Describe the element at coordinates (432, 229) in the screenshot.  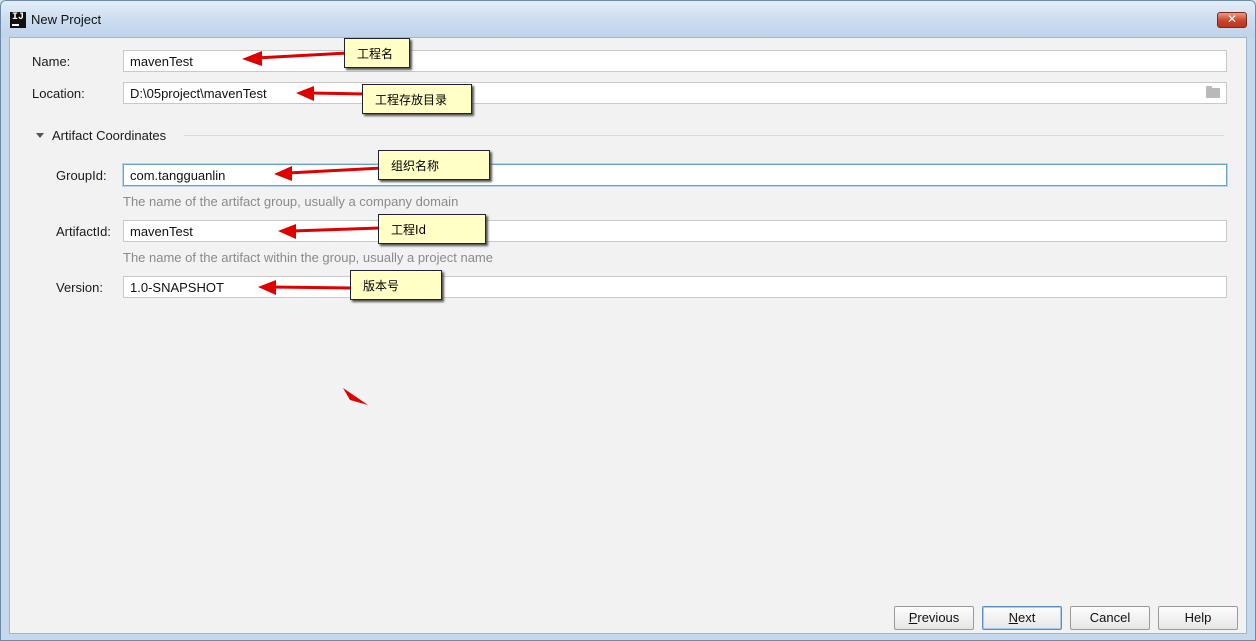
I see `callout-artifactid: 工程Id` at that location.